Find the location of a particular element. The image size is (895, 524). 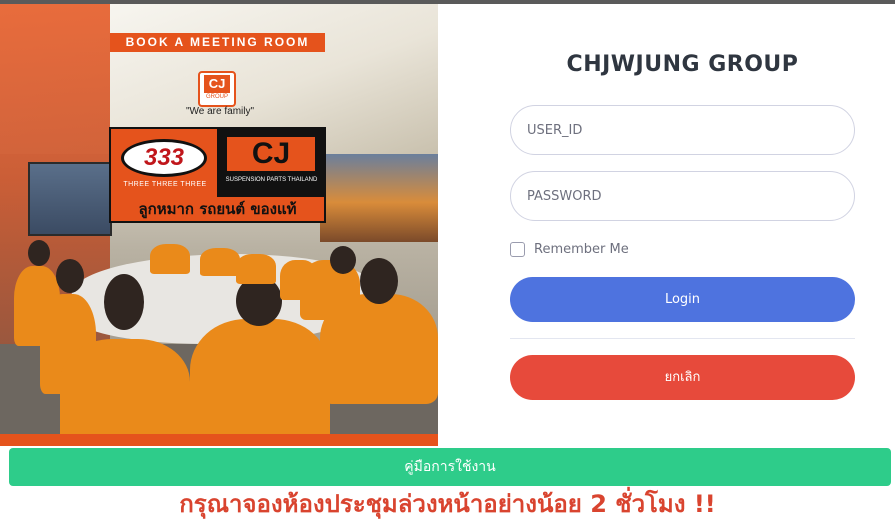

room-wall-screen is located at coordinates (379, 198).